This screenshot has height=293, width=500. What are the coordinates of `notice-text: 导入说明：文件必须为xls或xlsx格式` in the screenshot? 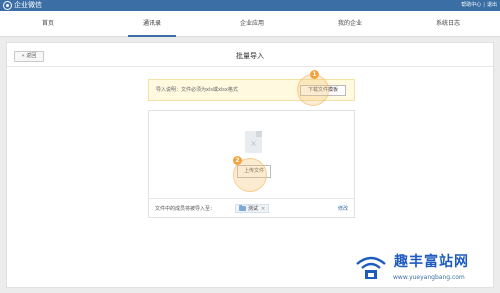 It's located at (197, 90).